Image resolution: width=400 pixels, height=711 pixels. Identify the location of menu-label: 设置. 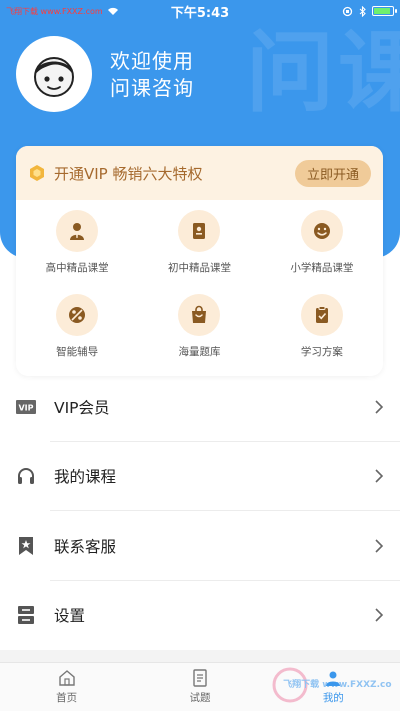
(70, 616).